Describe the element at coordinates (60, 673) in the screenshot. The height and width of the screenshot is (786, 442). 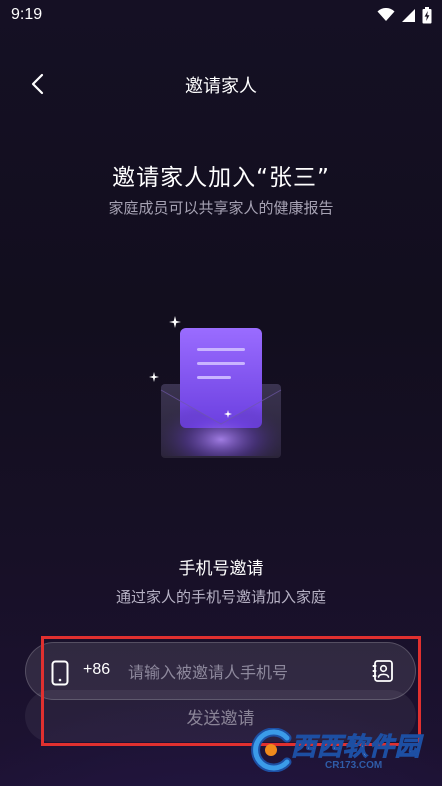
I see `mobile-phone-icon` at that location.